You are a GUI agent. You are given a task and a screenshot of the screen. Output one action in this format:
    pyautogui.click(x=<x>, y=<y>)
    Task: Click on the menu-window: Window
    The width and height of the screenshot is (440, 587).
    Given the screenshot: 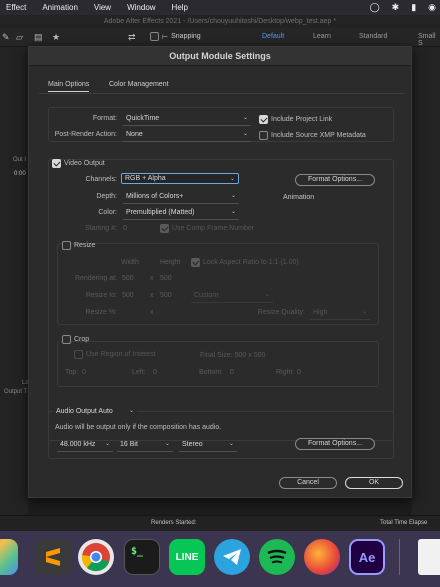 What is the action you would take?
    pyautogui.click(x=141, y=7)
    